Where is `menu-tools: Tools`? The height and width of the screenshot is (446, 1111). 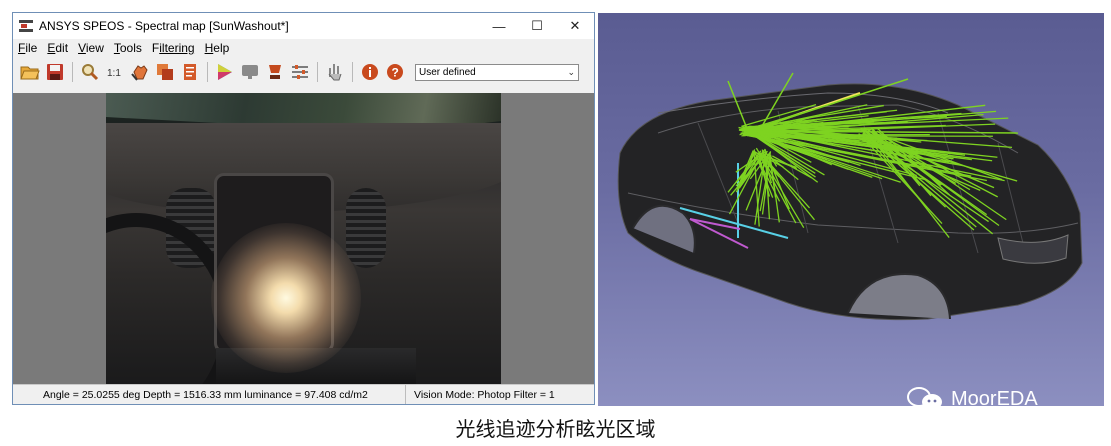 menu-tools: Tools is located at coordinates (128, 48).